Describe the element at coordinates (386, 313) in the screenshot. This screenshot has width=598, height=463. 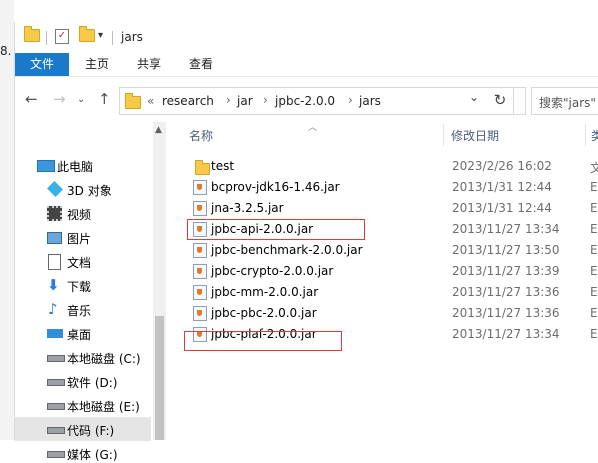
I see `file-row: jpbc-pbc-2.0.0.jar 2013/11/27 13:36 E` at that location.